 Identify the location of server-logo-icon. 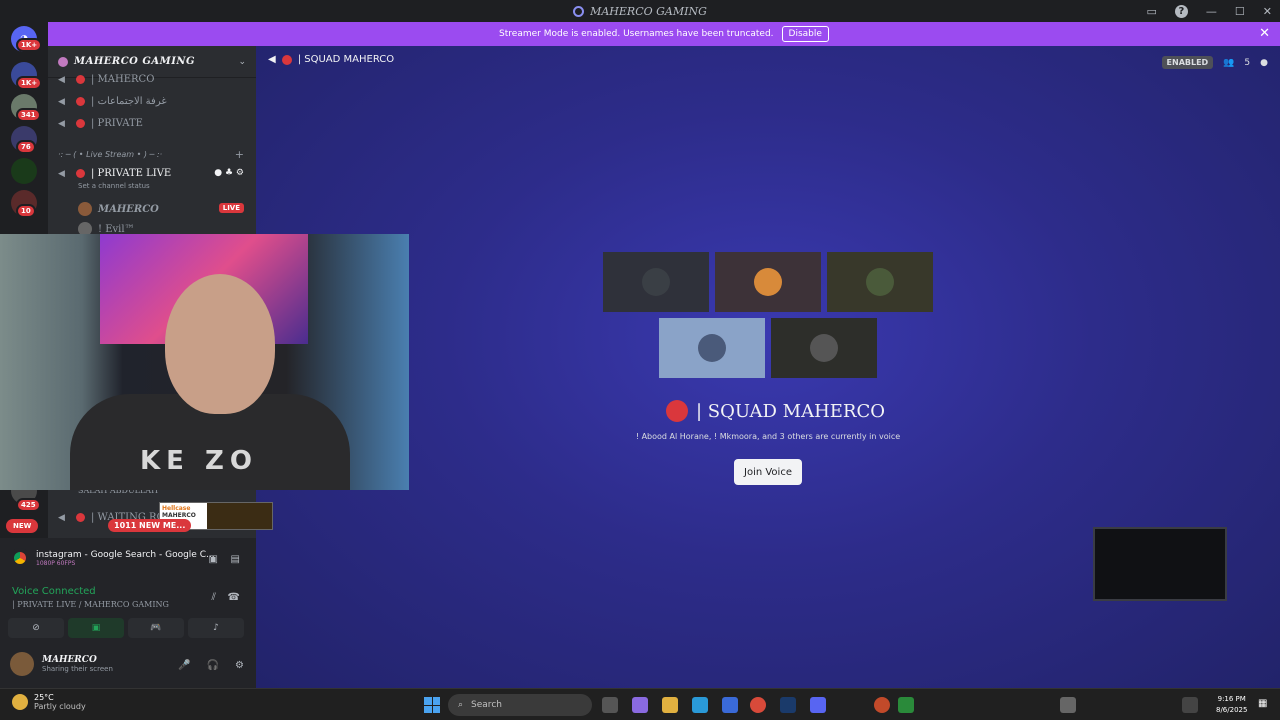
(63, 61).